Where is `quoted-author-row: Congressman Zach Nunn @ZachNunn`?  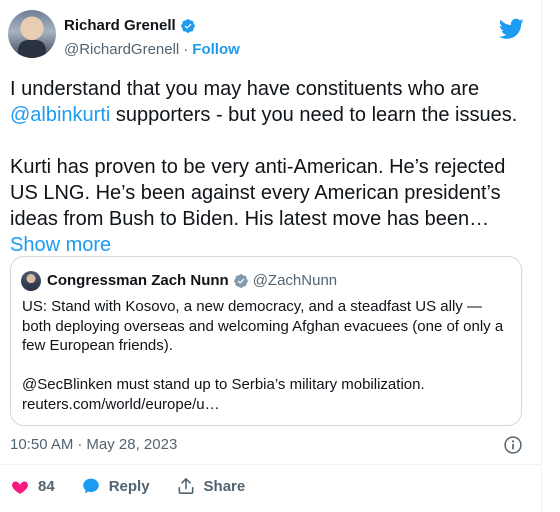
quoted-author-row: Congressman Zach Nunn @ZachNunn is located at coordinates (192, 280).